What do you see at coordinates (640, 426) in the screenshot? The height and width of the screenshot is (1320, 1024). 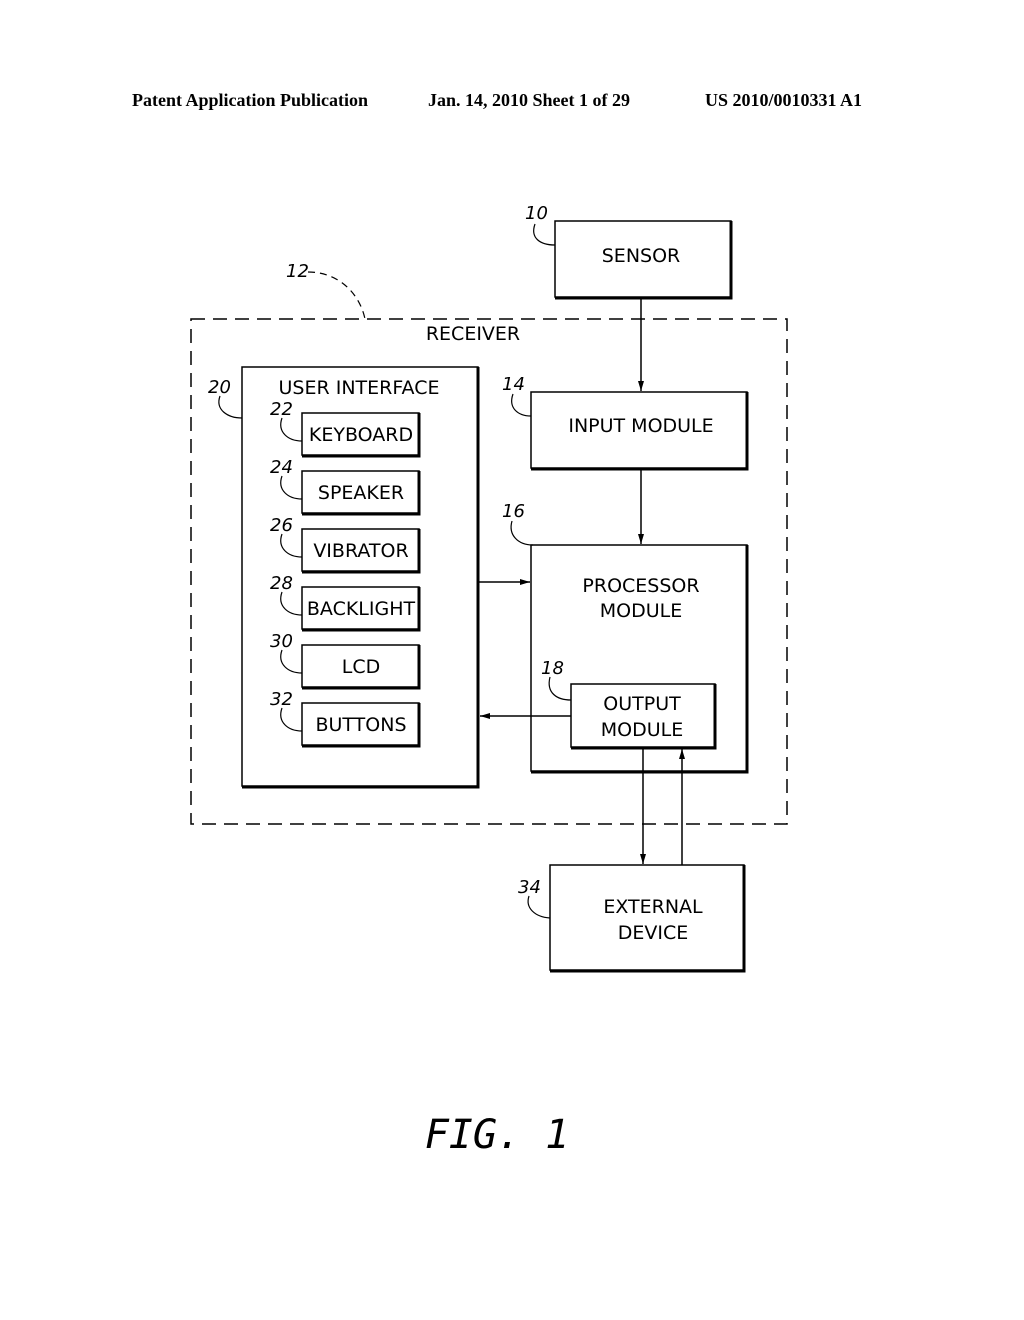 I see `input-module-label: INPUT MODULE` at bounding box center [640, 426].